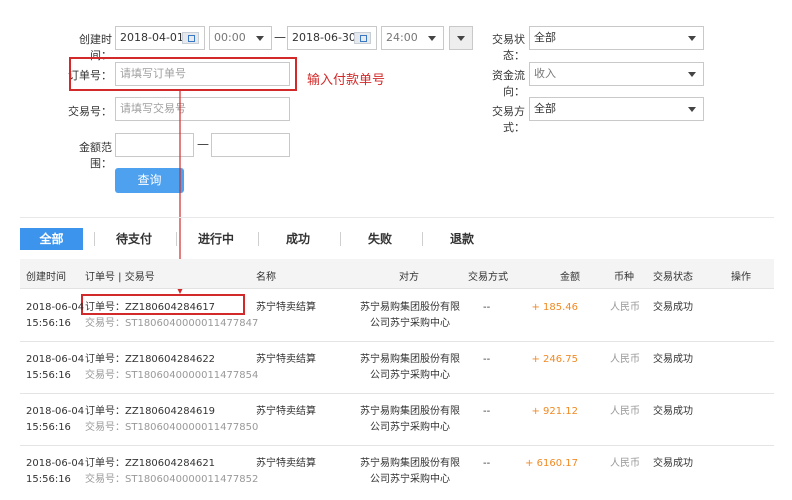  What do you see at coordinates (554, 359) in the screenshot?
I see `row-amount: + 246.75` at bounding box center [554, 359].